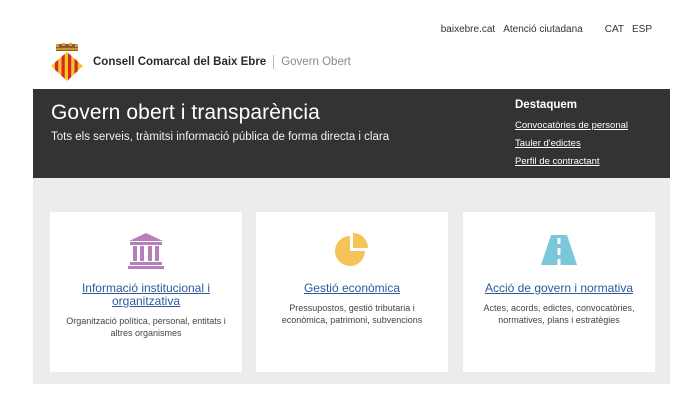 This screenshot has height=400, width=700. What do you see at coordinates (180, 62) in the screenshot?
I see `org-name: Consell Comarcal del Baix Ebre` at bounding box center [180, 62].